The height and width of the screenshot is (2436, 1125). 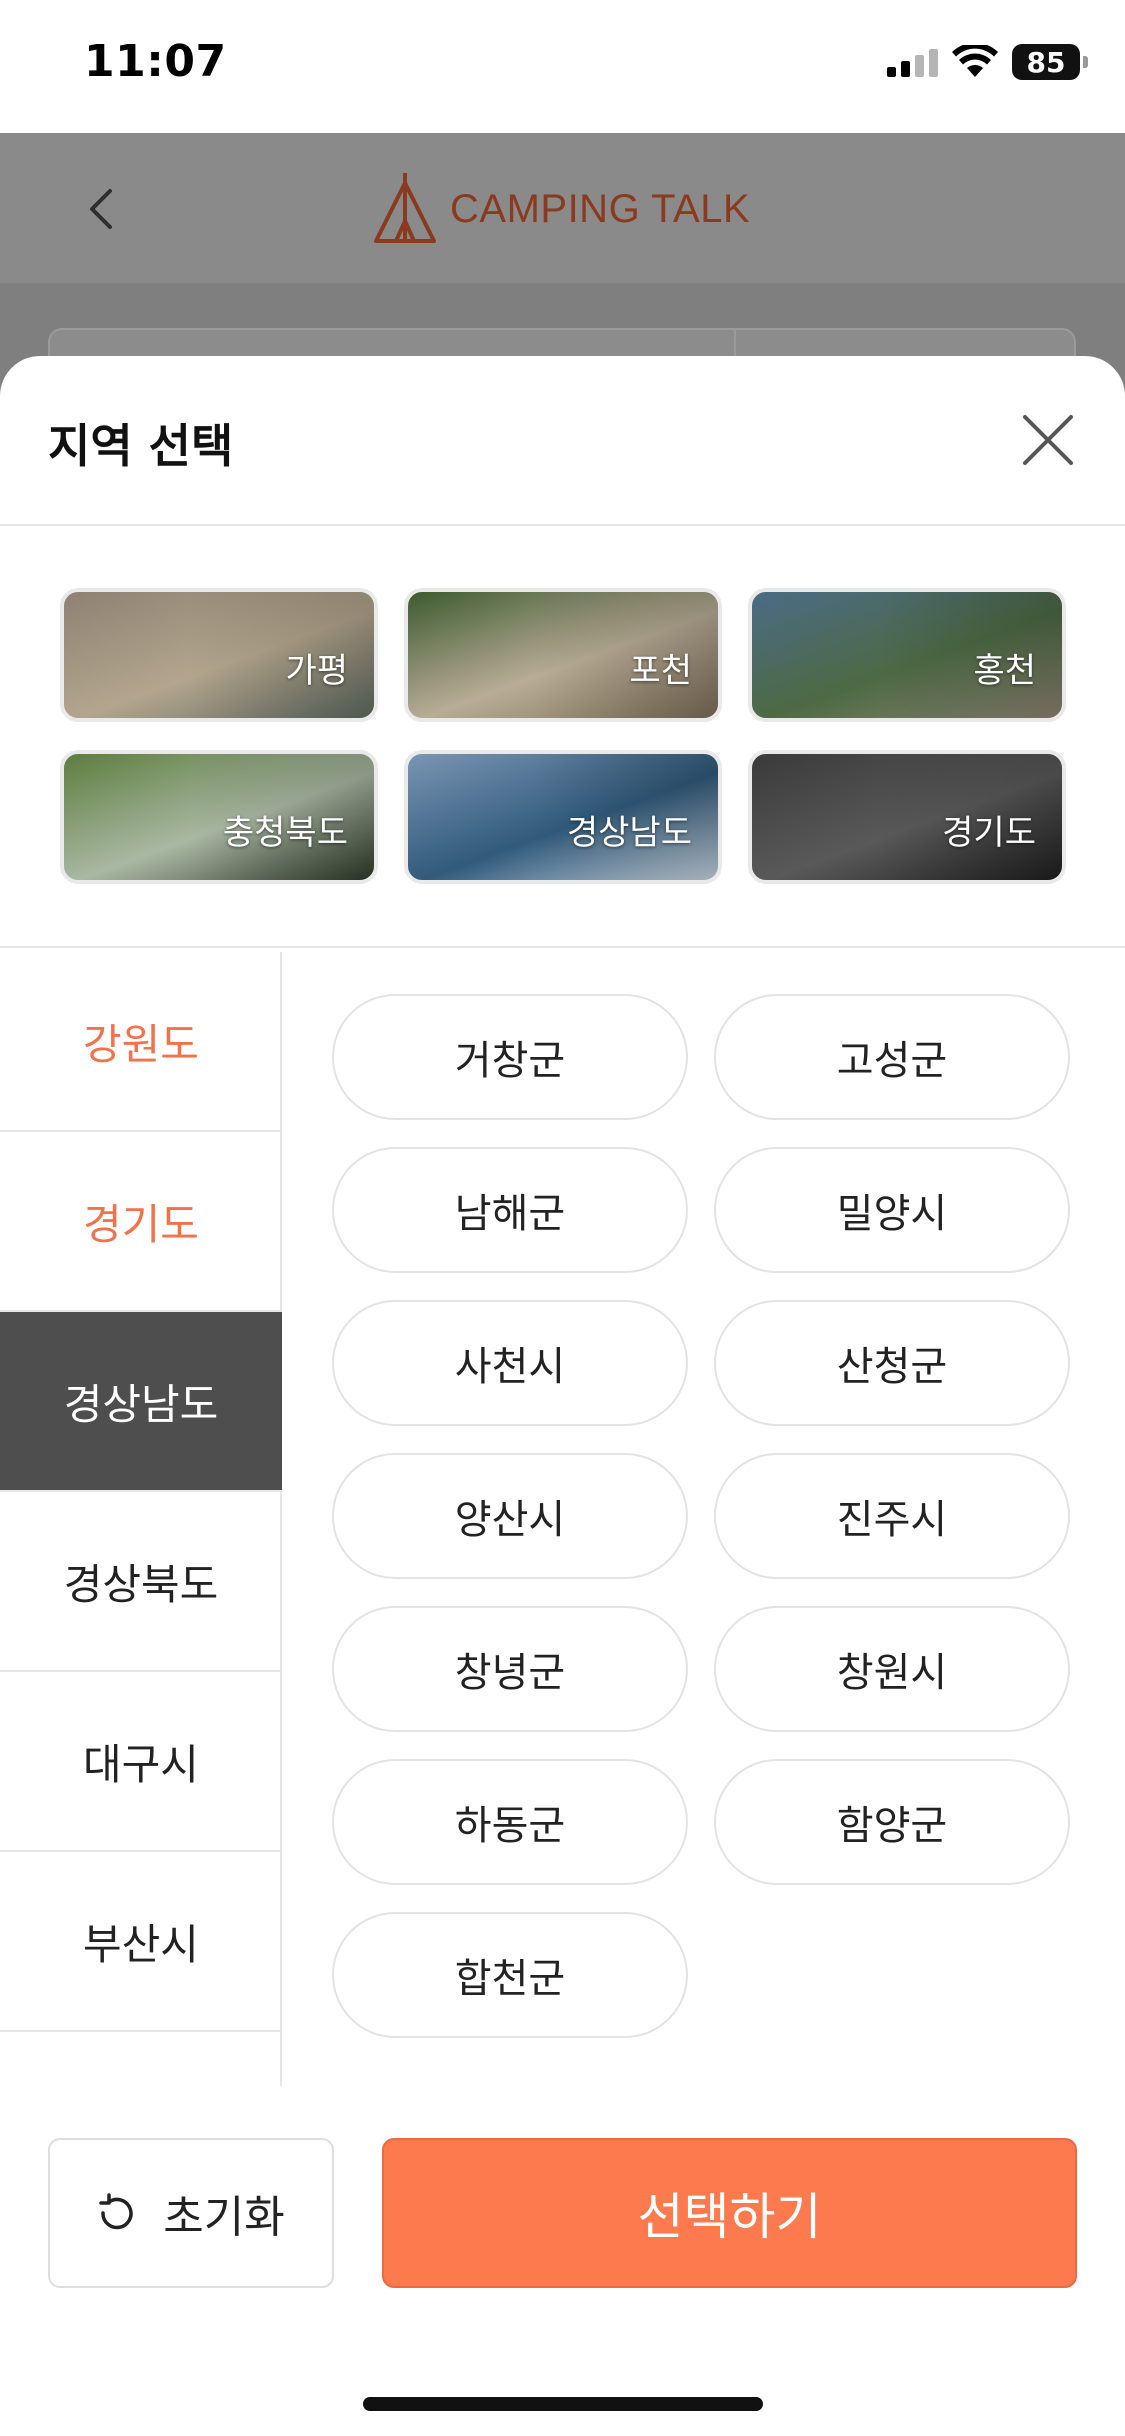 I want to click on district-chip: 밀양시, so click(x=892, y=1210).